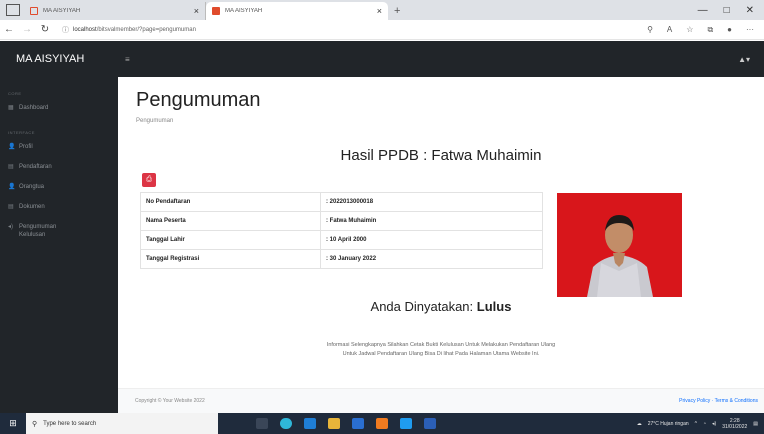 The width and height of the screenshot is (764, 434). Describe the element at coordinates (696, 424) in the screenshot. I see `tray-chevron-icon: ^` at that location.